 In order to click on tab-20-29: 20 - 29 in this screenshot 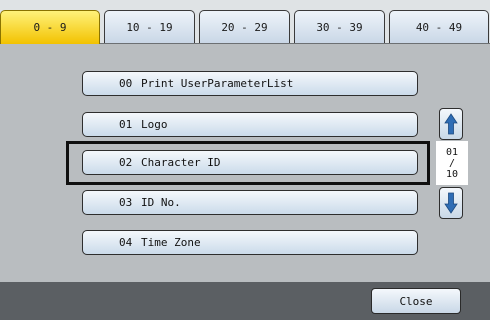, I will do `click(244, 27)`.